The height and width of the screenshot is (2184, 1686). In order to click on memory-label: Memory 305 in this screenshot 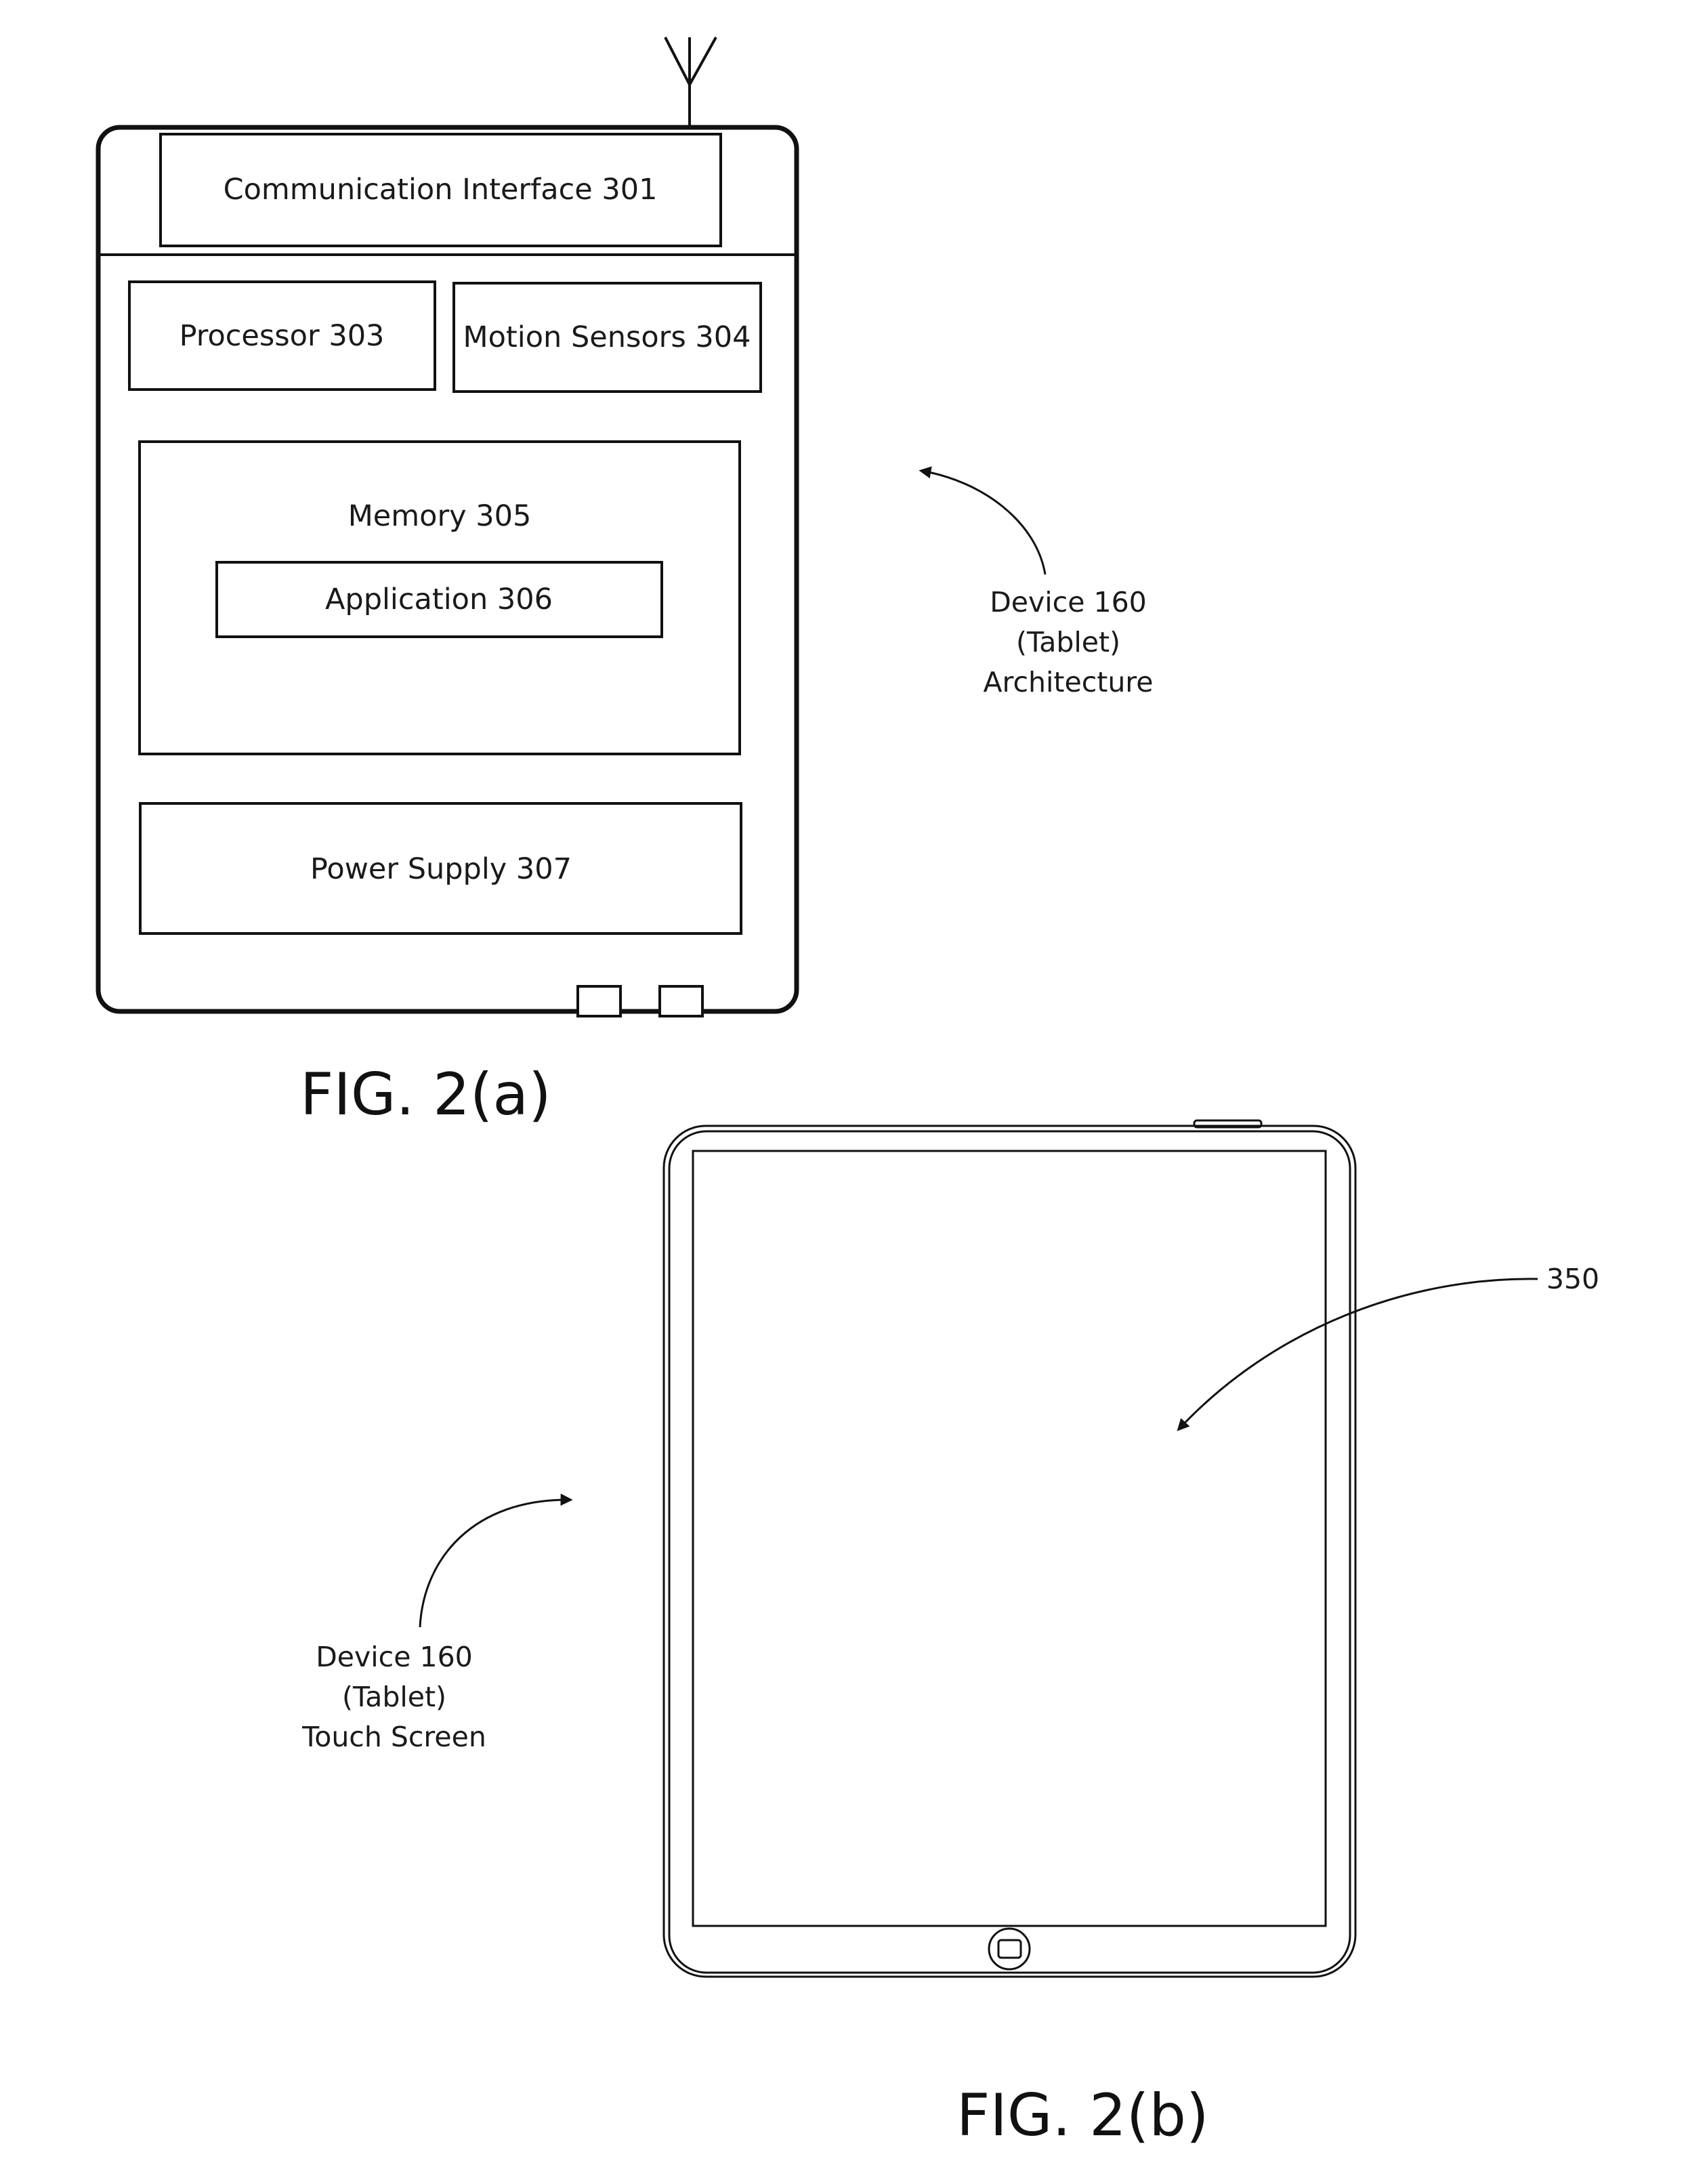, I will do `click(440, 516)`.